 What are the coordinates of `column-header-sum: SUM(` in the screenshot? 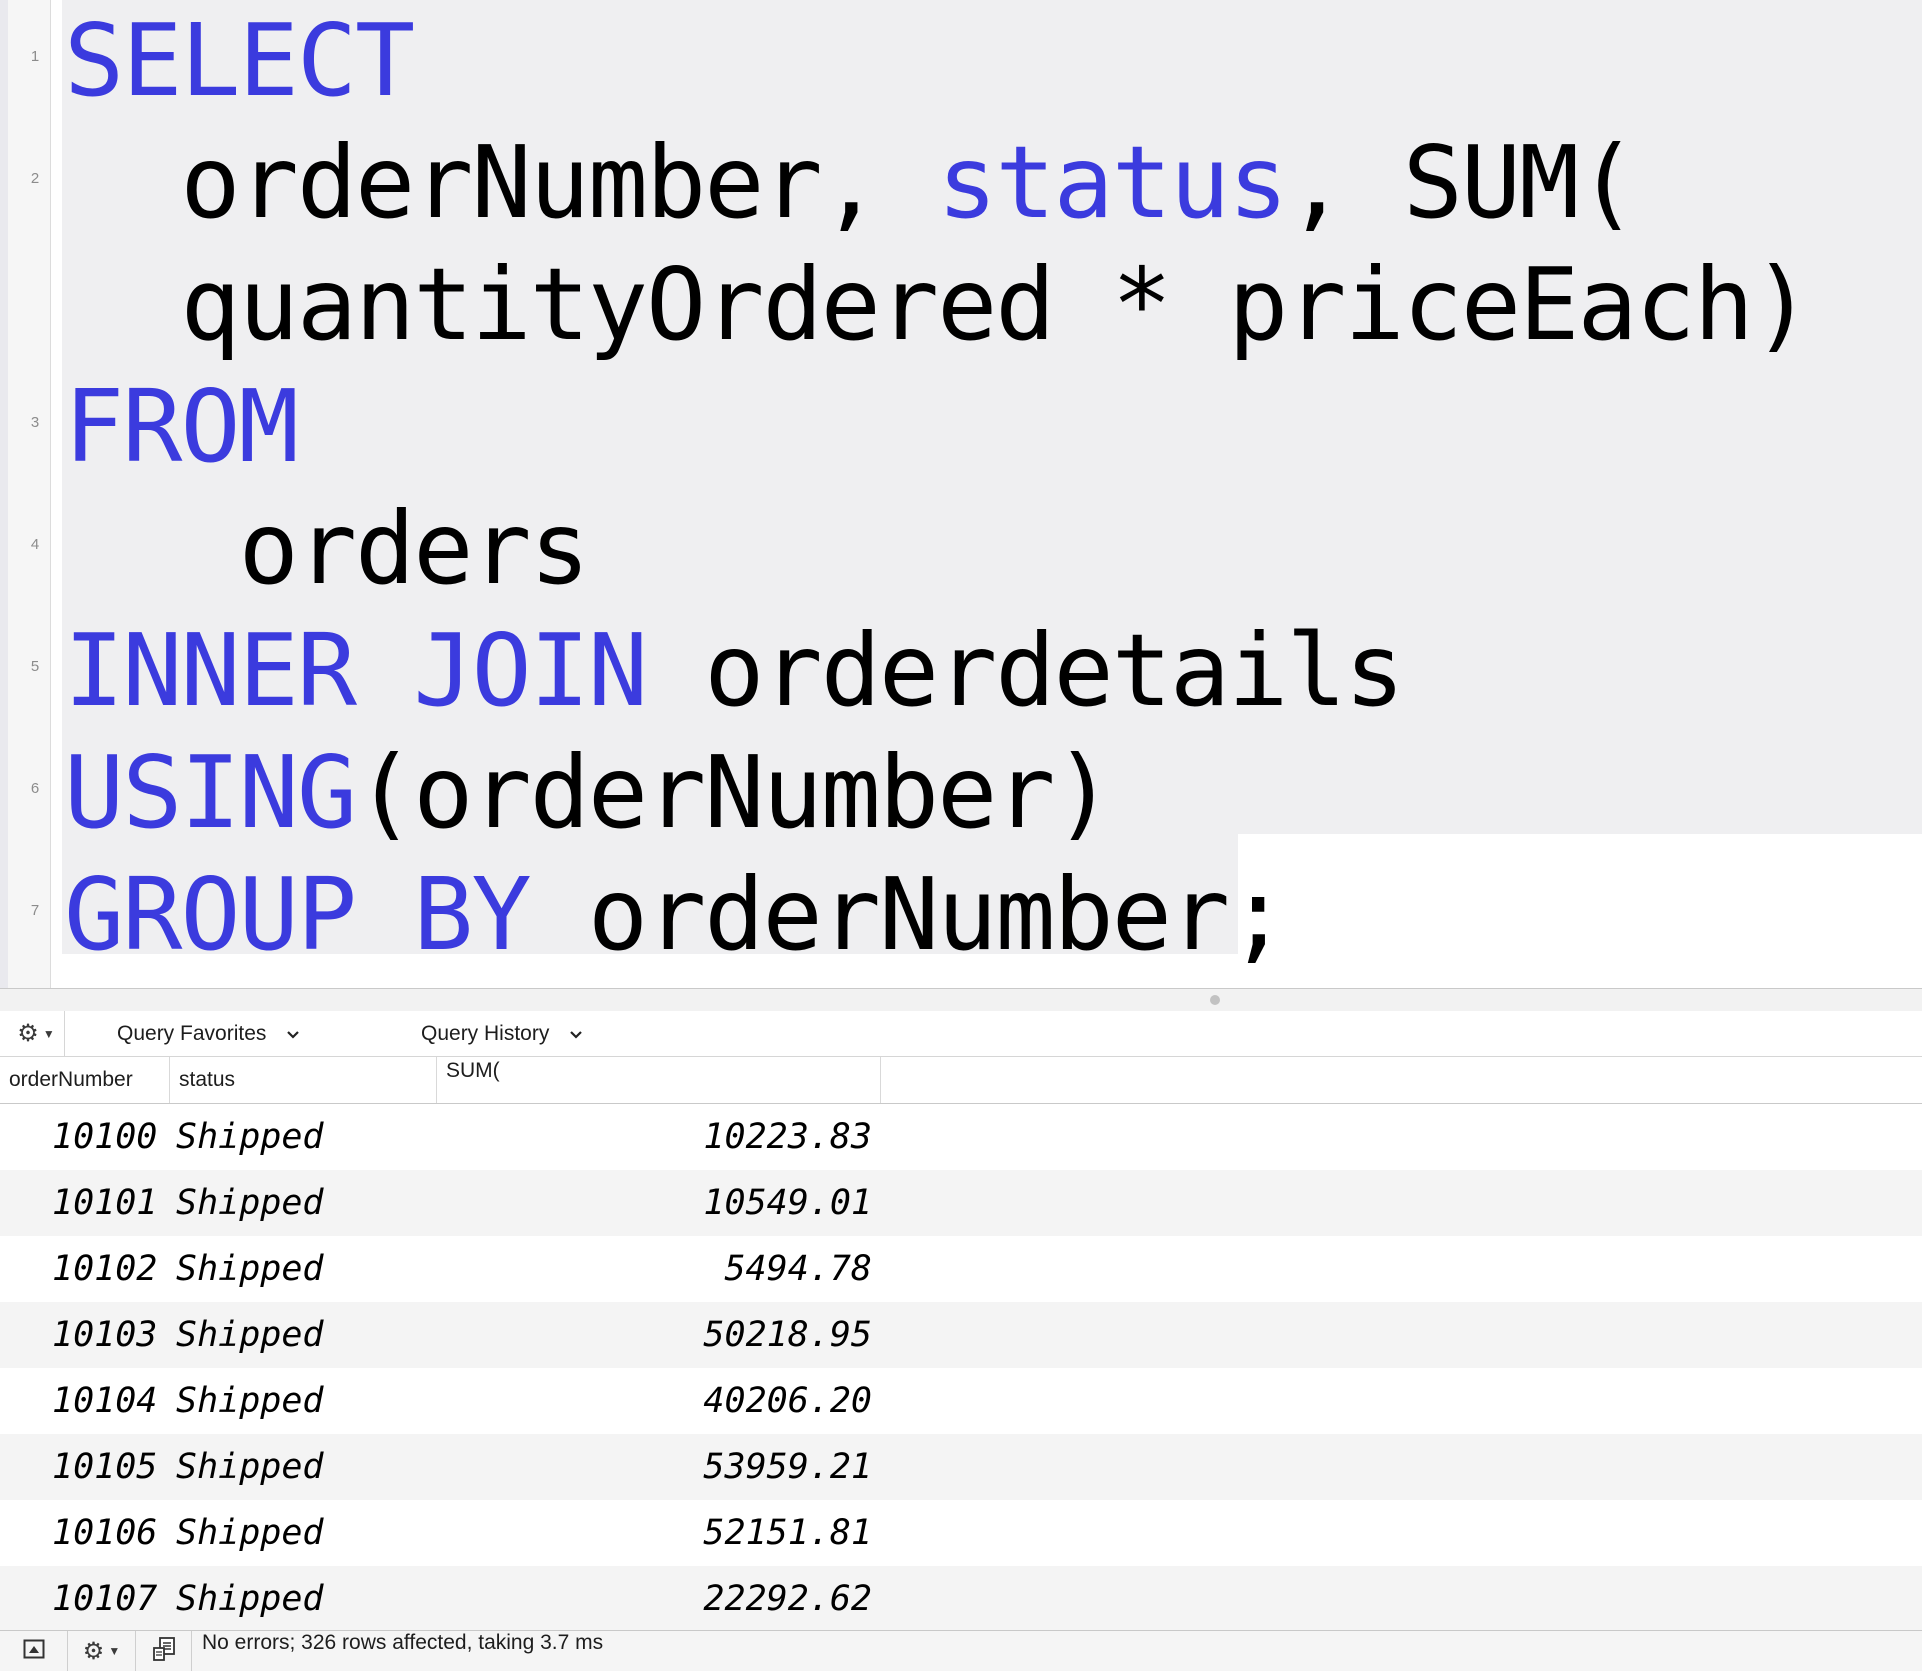 It's located at (659, 1080).